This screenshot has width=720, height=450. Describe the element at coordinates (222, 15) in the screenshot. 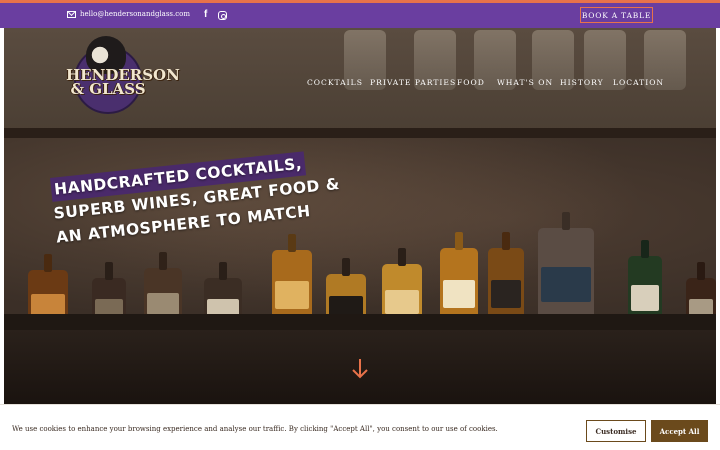

I see `instagram-icon` at that location.